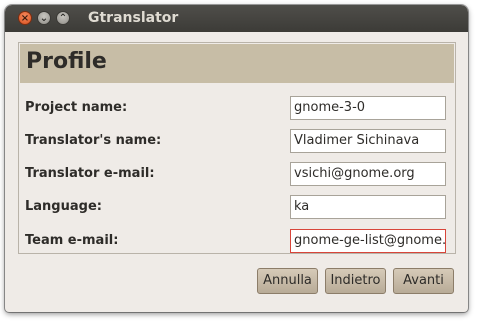 This screenshot has height=322, width=477. I want to click on minimize-window-button: ⌄, so click(44, 18).